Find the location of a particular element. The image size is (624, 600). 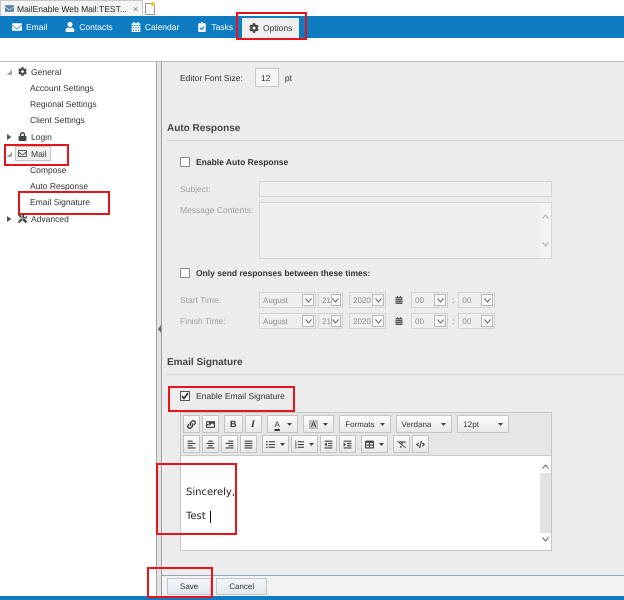

checkbox-label: Only send responses between these times: is located at coordinates (283, 273).